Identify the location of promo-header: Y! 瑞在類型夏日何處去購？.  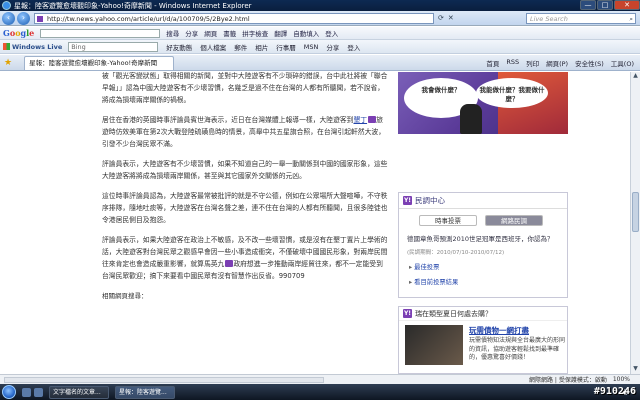
(483, 314).